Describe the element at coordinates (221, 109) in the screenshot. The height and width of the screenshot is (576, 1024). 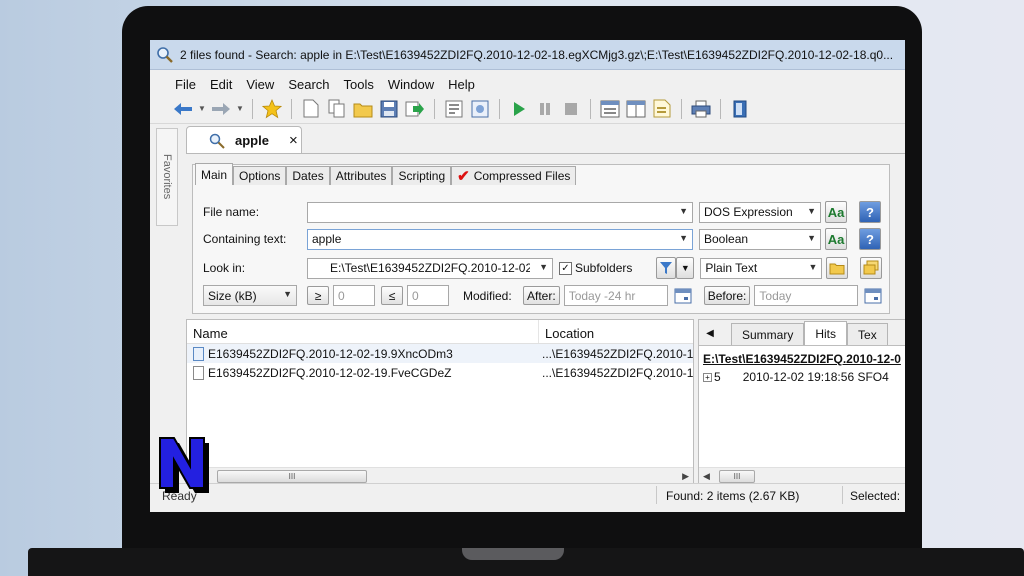
I see `forward-arrow-icon` at that location.